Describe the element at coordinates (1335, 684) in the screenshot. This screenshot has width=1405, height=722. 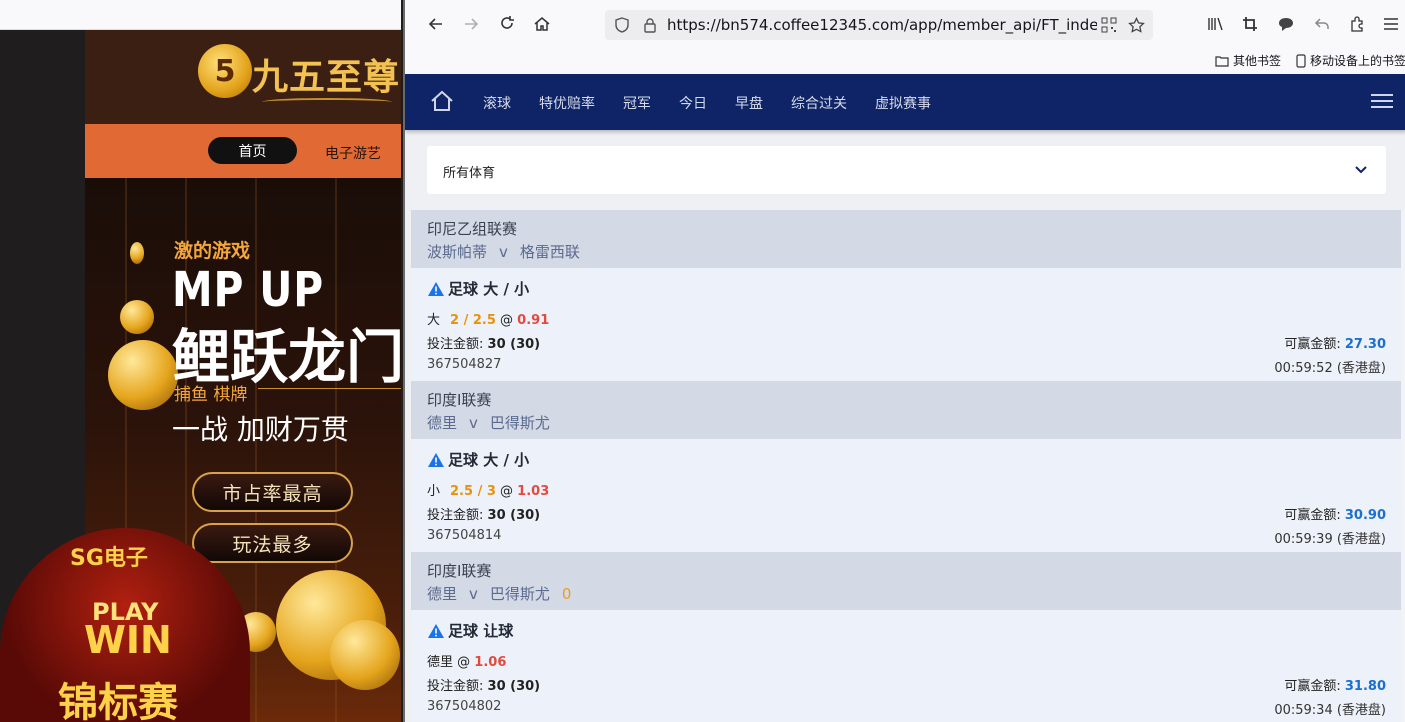
I see `bet-potential-win: 可赢金额: 31.80` at that location.